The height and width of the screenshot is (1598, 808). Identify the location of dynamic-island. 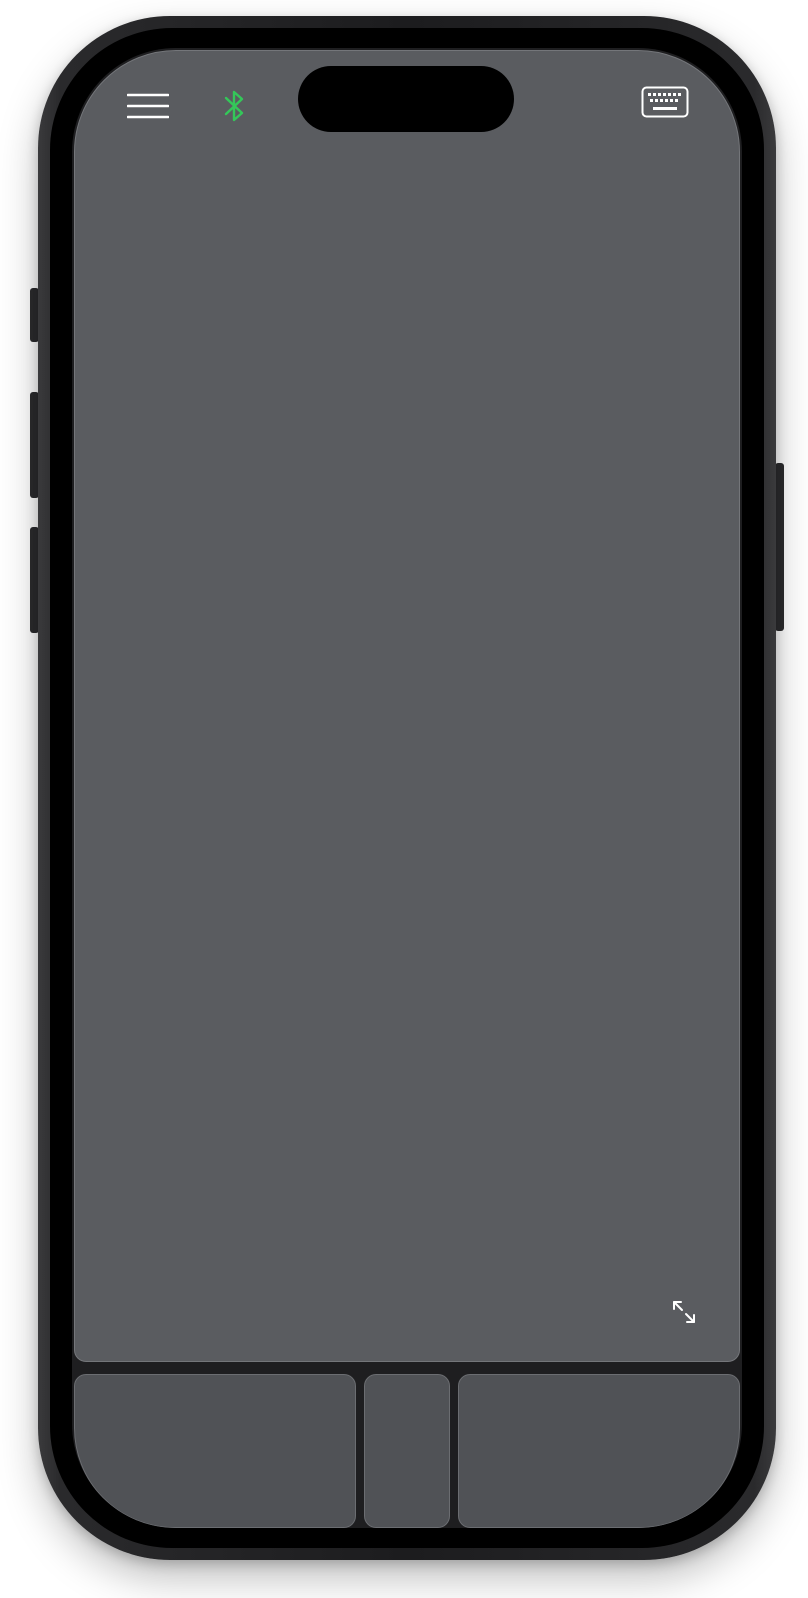
(406, 99).